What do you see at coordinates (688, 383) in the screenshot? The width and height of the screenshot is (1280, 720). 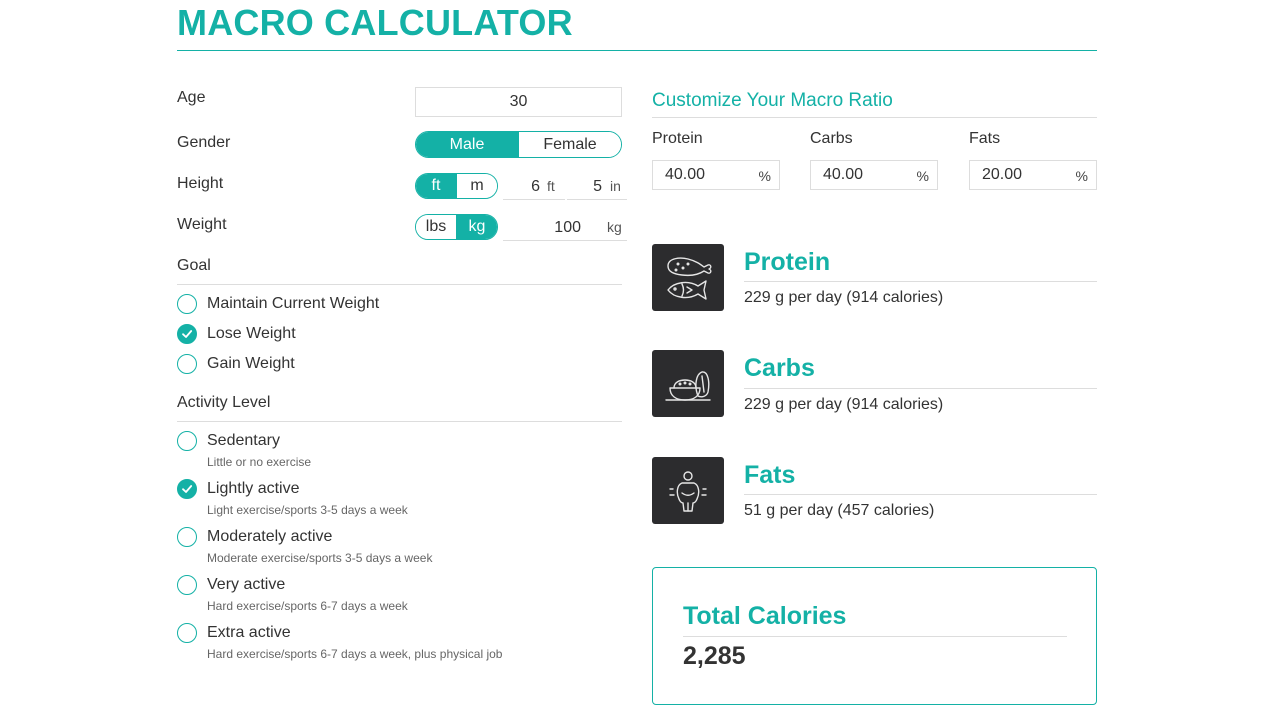 I see `bread-bowl-icon` at bounding box center [688, 383].